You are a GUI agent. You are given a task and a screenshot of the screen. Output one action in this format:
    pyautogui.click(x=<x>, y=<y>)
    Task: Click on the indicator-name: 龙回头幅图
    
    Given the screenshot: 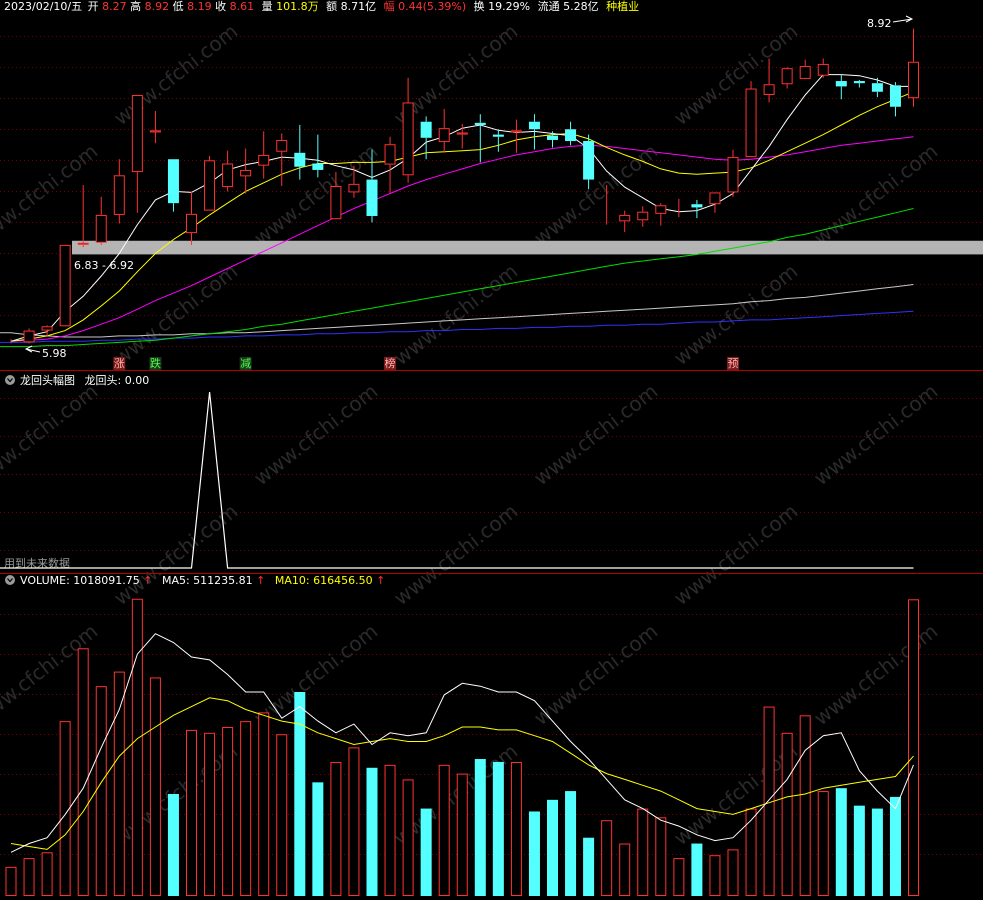 What is the action you would take?
    pyautogui.click(x=47, y=380)
    